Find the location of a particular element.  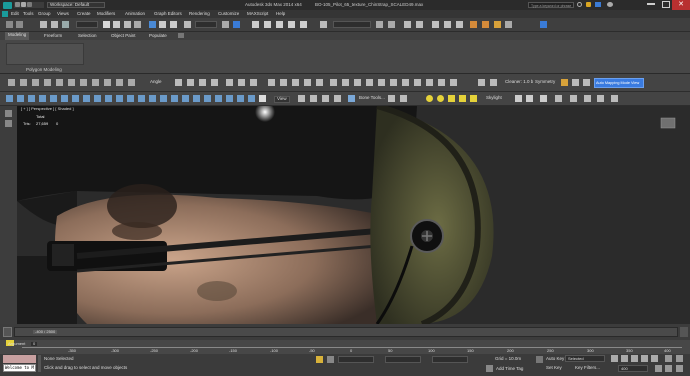

menu-customize: Customize is located at coordinates (228, 14).